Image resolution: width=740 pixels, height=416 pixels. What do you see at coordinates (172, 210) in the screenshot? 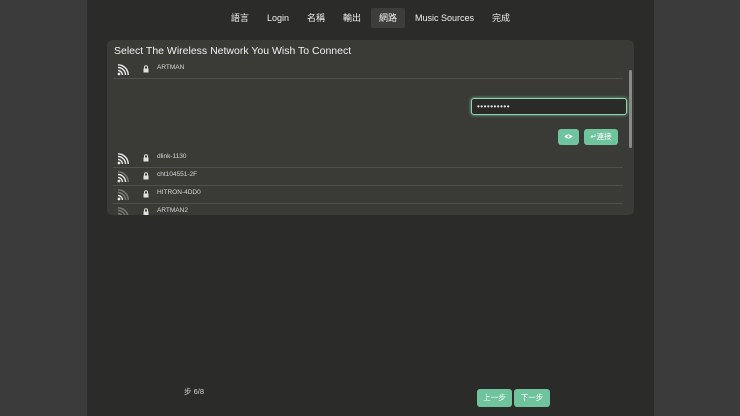
I see `network-ssid: ARTMAN2` at bounding box center [172, 210].